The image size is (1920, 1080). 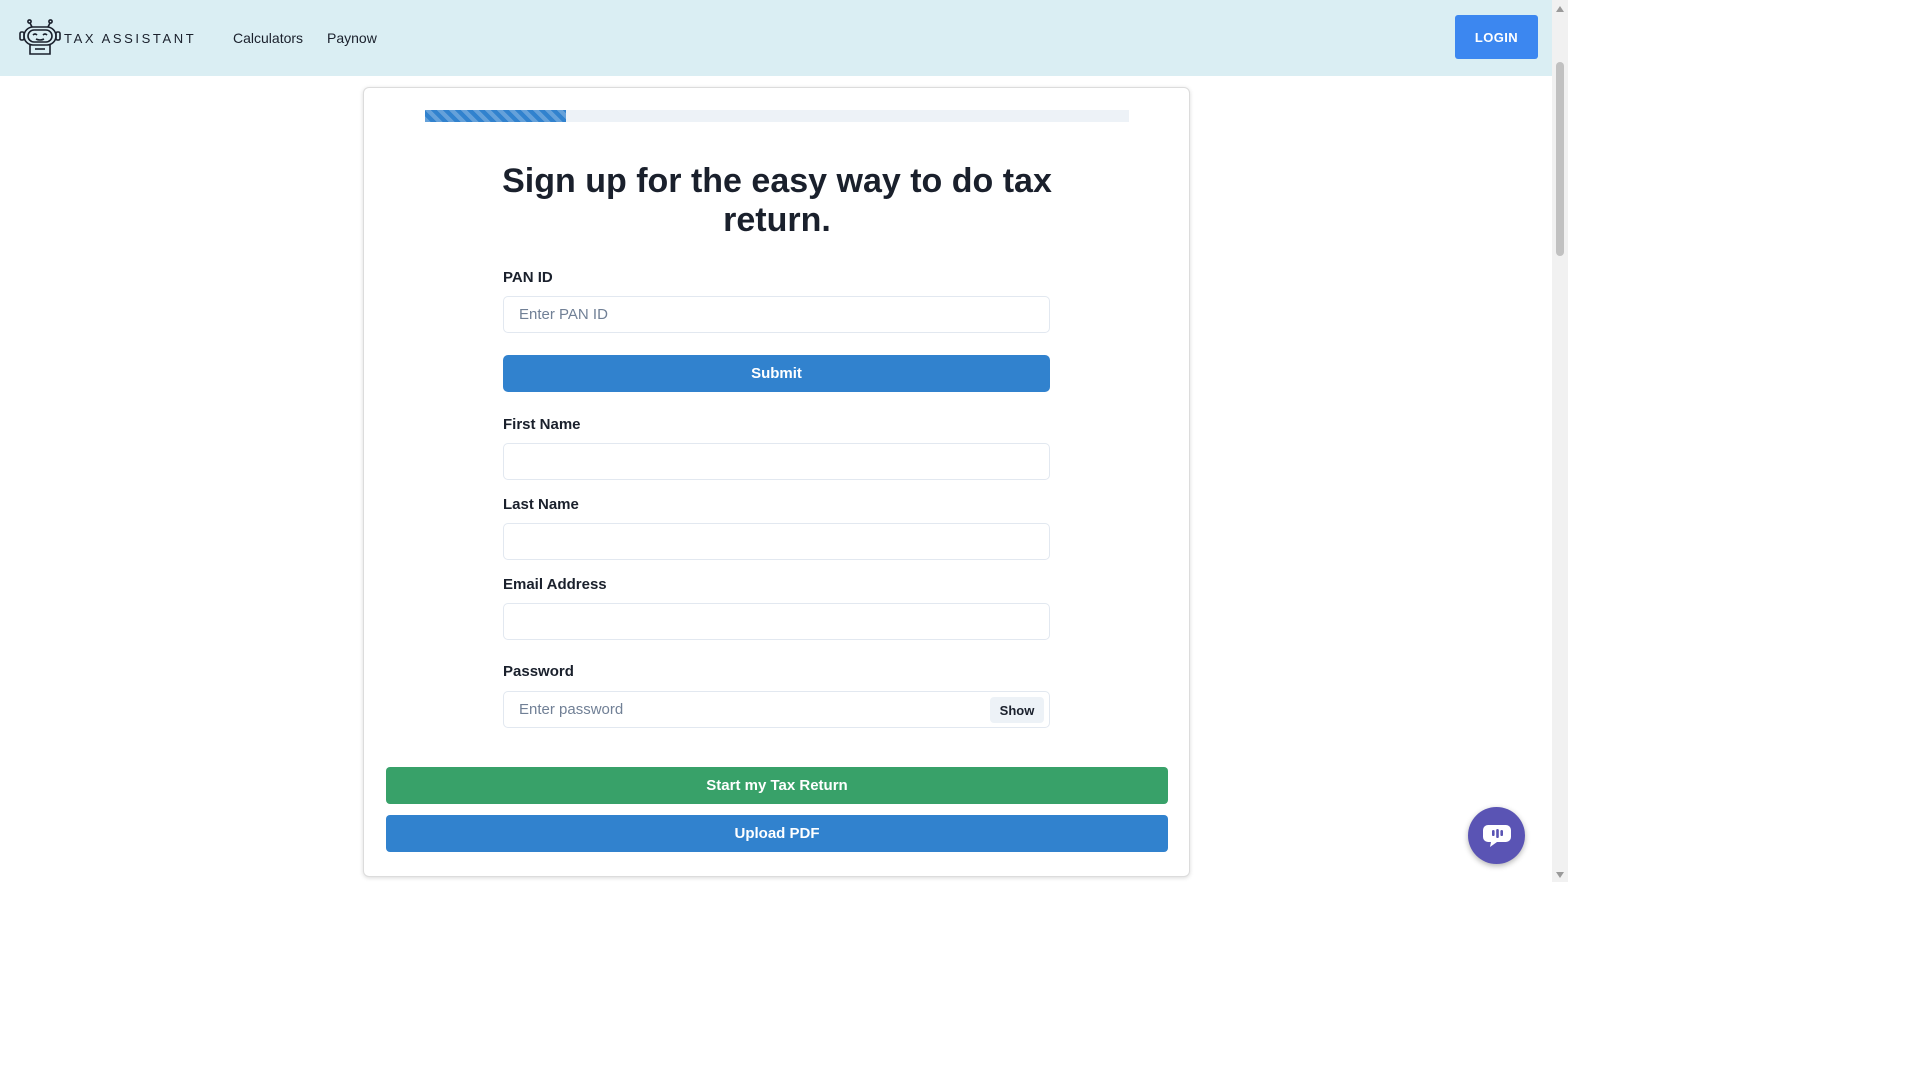 What do you see at coordinates (776, 709) in the screenshot?
I see `password-input` at bounding box center [776, 709].